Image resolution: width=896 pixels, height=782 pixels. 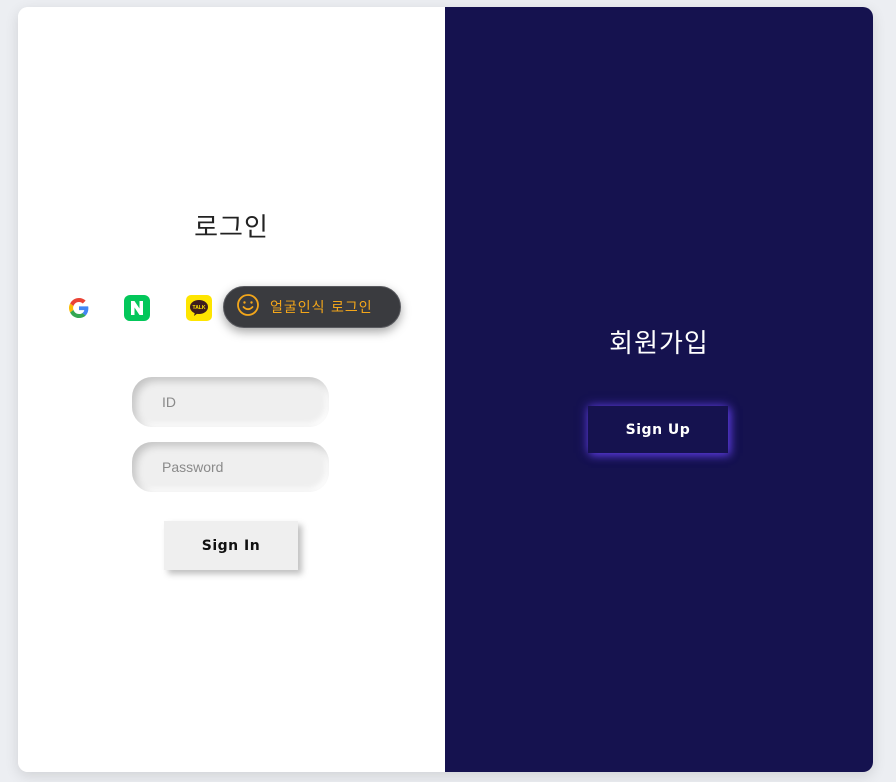 I want to click on face-login-button: 얼굴인식 로그인, so click(x=312, y=307).